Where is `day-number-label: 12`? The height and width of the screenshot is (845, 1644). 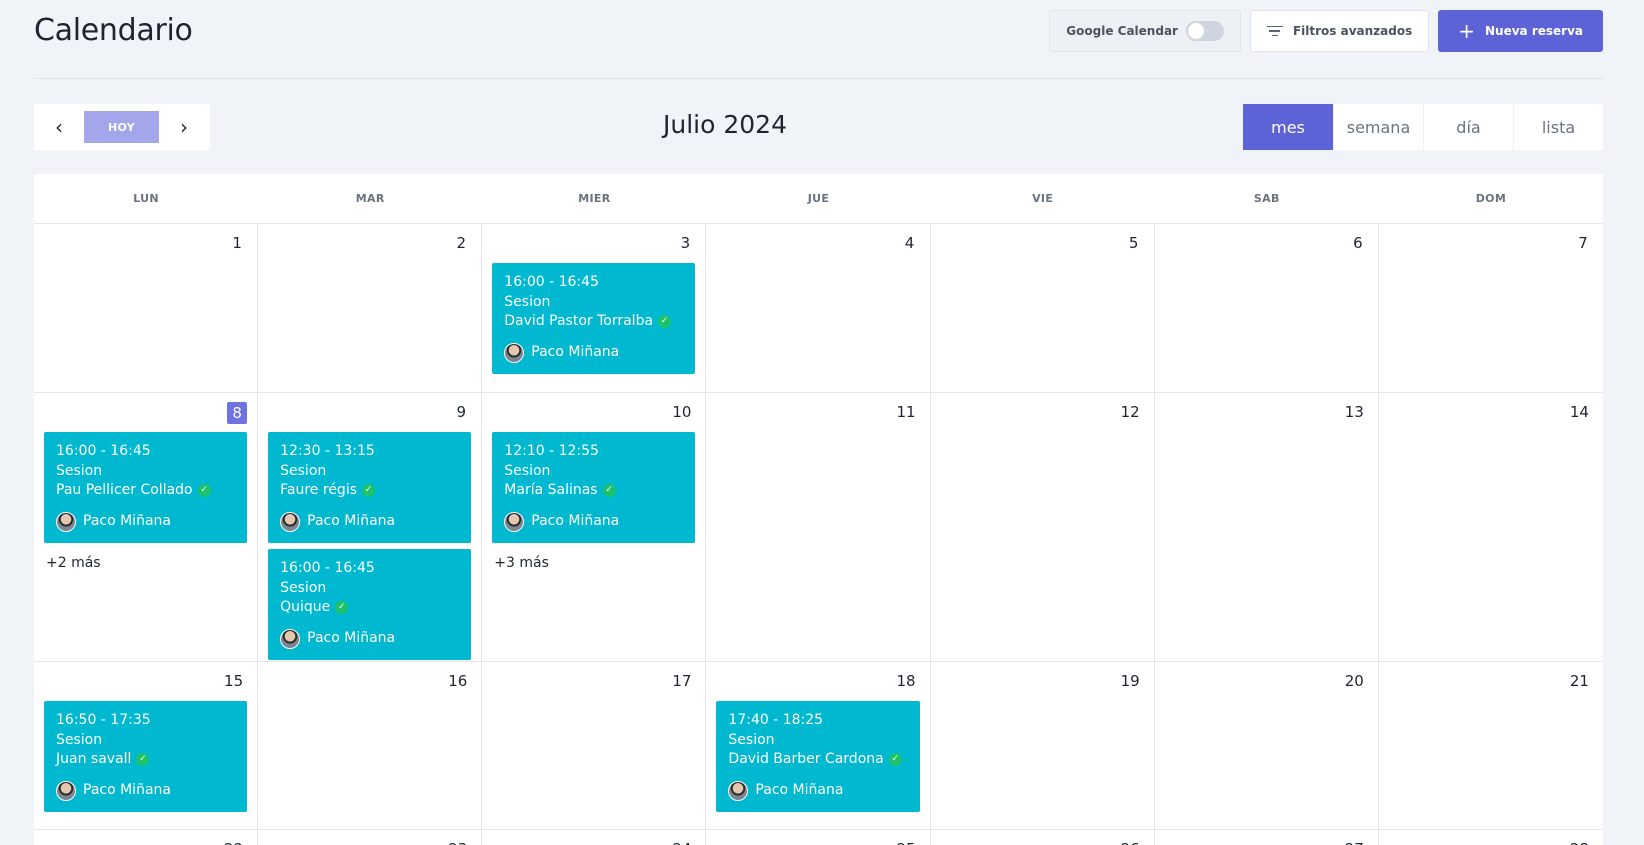 day-number-label: 12 is located at coordinates (1130, 412).